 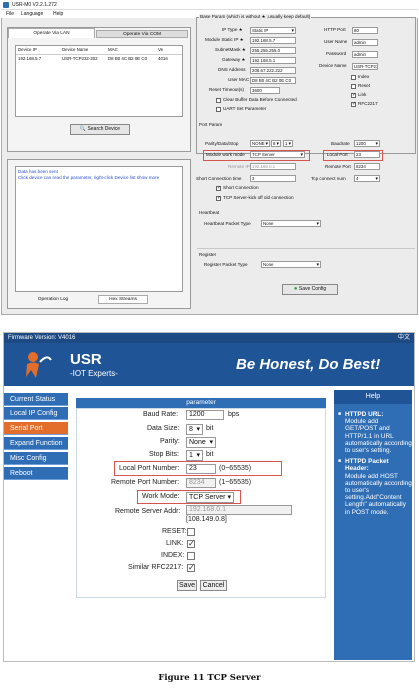 What do you see at coordinates (336, 41) in the screenshot?
I see `user-name-label: User Name` at bounding box center [336, 41].